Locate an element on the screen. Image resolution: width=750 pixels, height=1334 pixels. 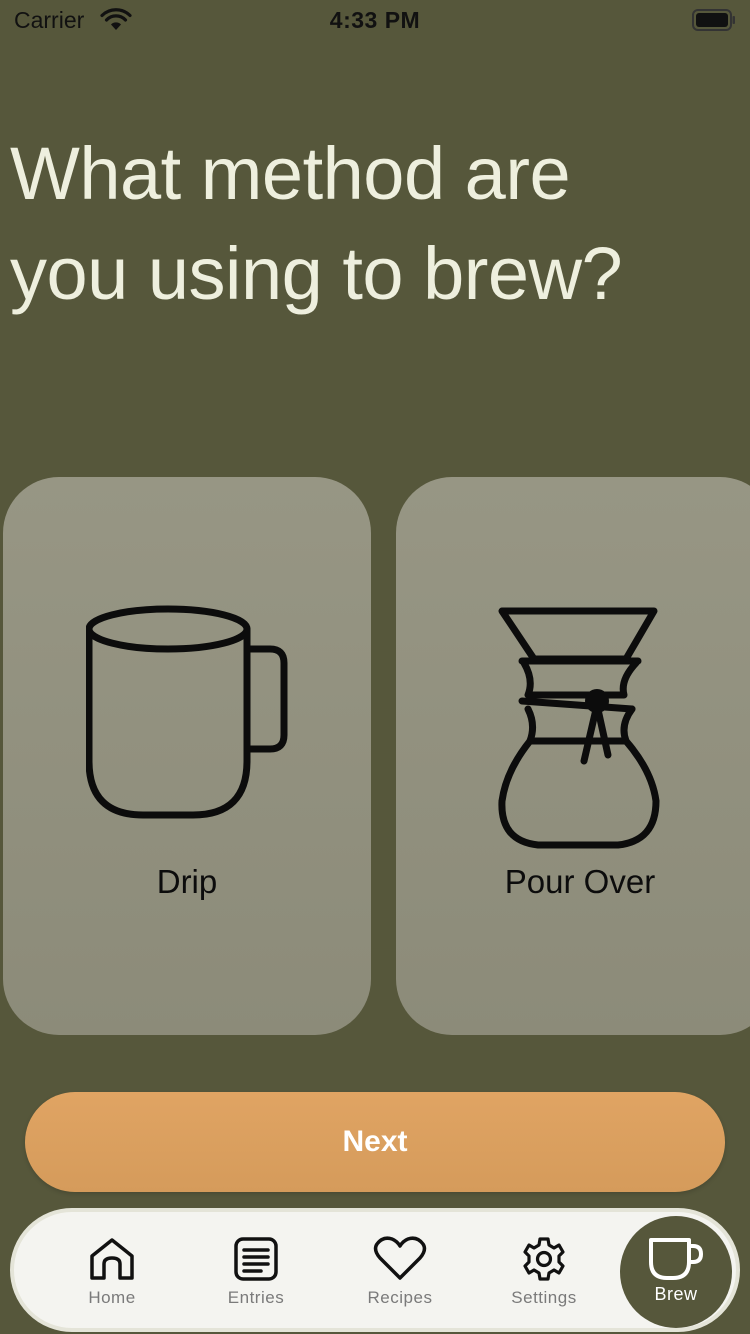
method-label-pour-over: Pour Over is located at coordinates (580, 881).